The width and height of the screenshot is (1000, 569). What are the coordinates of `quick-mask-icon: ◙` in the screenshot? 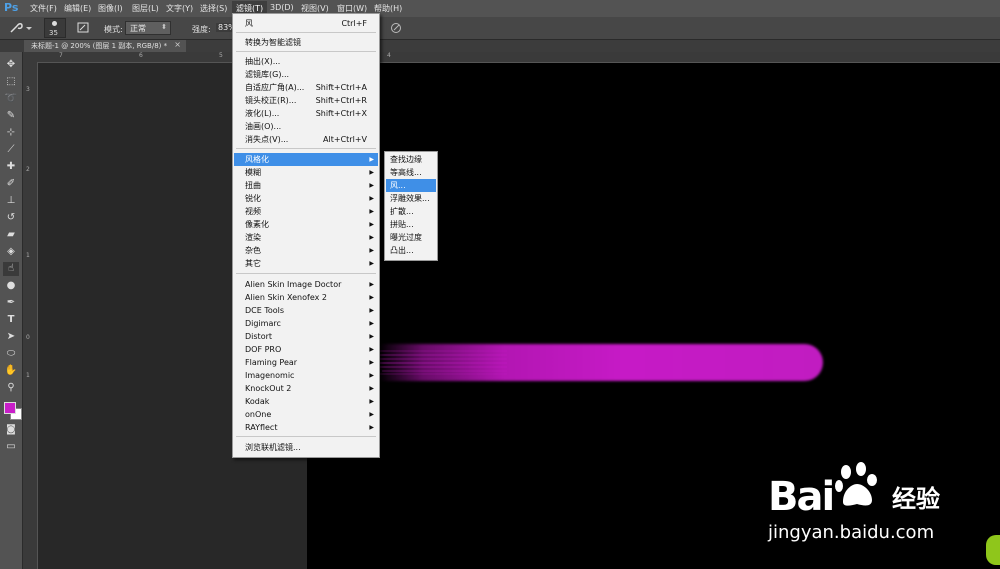 It's located at (11, 430).